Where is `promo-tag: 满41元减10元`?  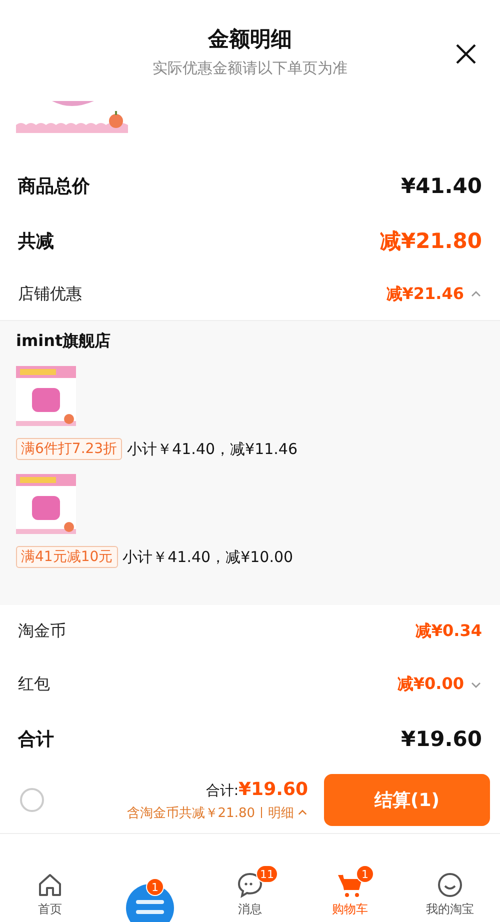 promo-tag: 满41元减10元 is located at coordinates (67, 557).